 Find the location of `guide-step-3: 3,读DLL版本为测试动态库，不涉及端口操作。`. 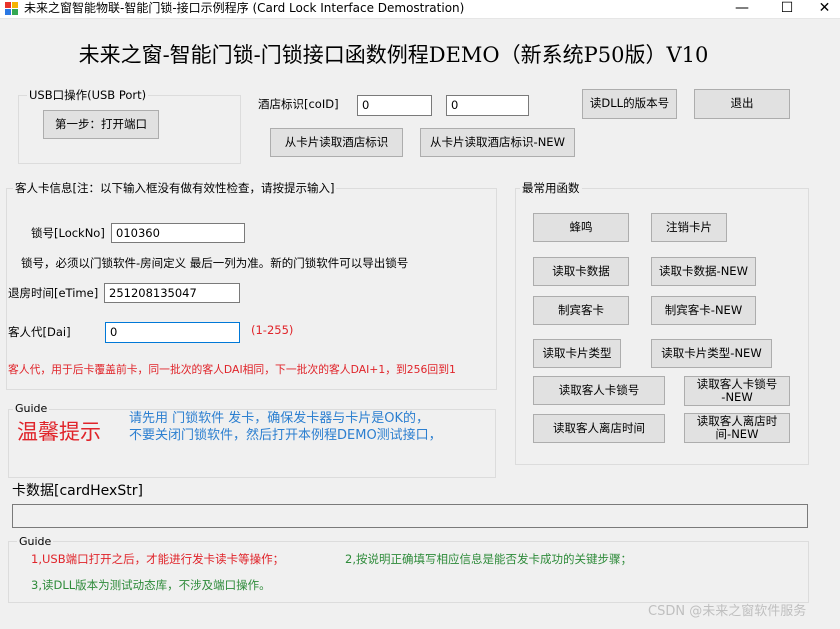

guide-step-3: 3,读DLL版本为测试动态库，不涉及端口操作。 is located at coordinates (151, 585).